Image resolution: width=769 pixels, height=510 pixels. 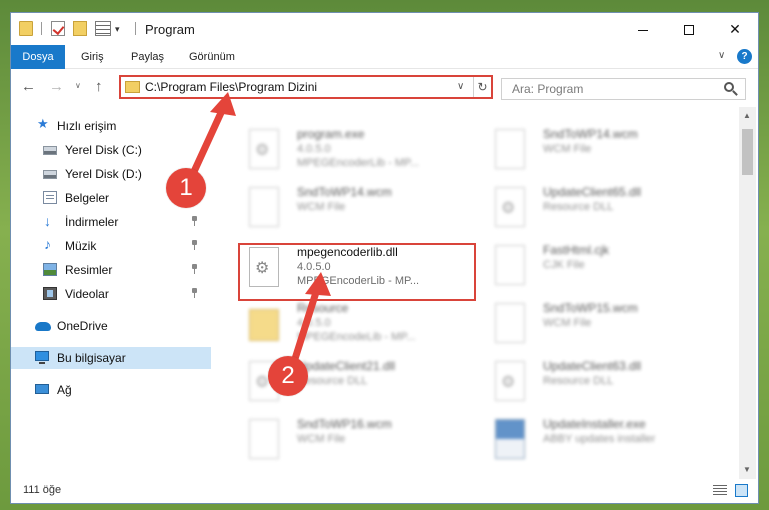 I want to click on address-bar: C:\Program Files\Program Dizini ∨ ↻, so click(x=306, y=87).